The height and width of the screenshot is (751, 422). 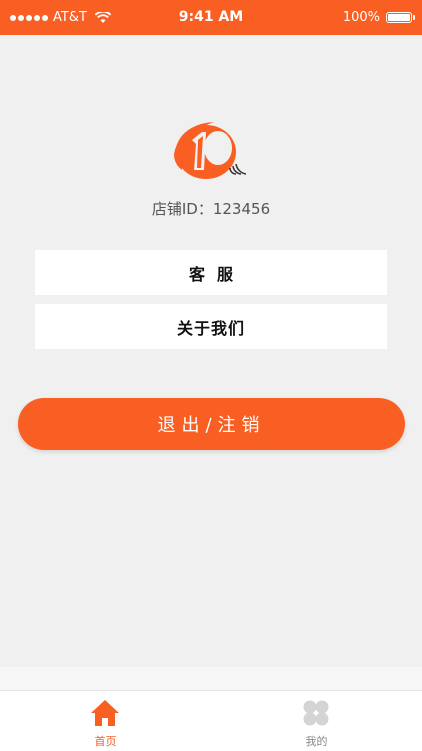 I want to click on customer-service-button: 客服, so click(x=211, y=272).